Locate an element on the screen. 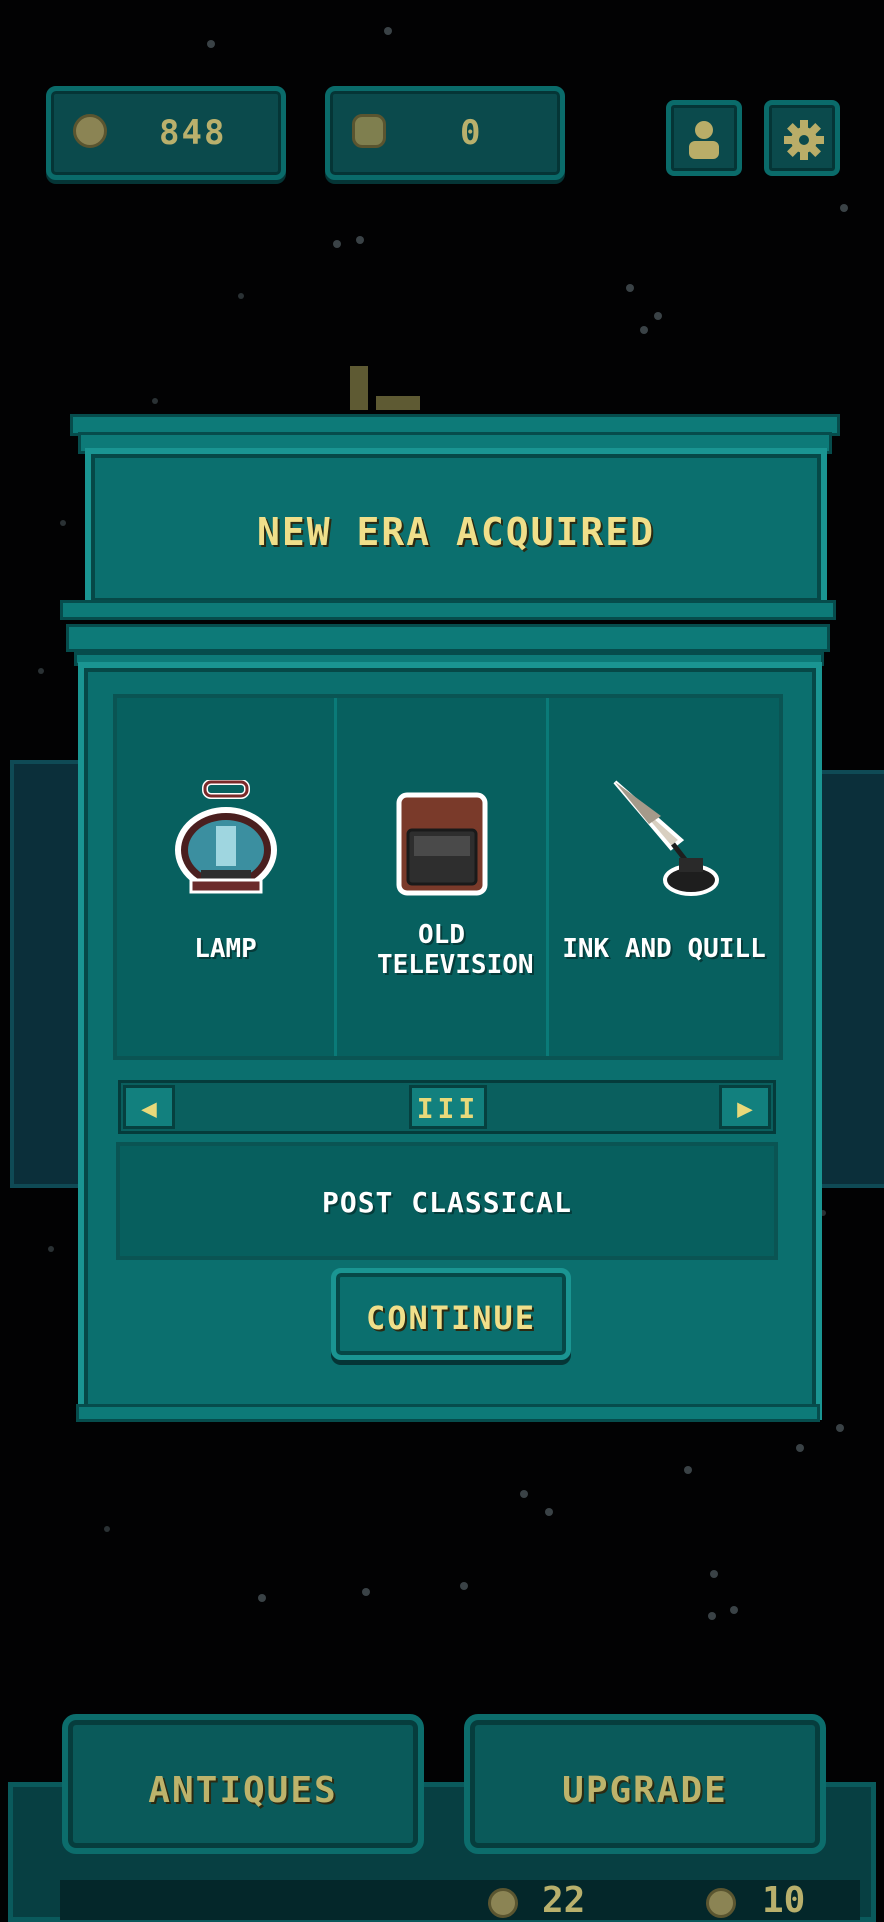 The image size is (884, 1922). profile-button is located at coordinates (704, 138).